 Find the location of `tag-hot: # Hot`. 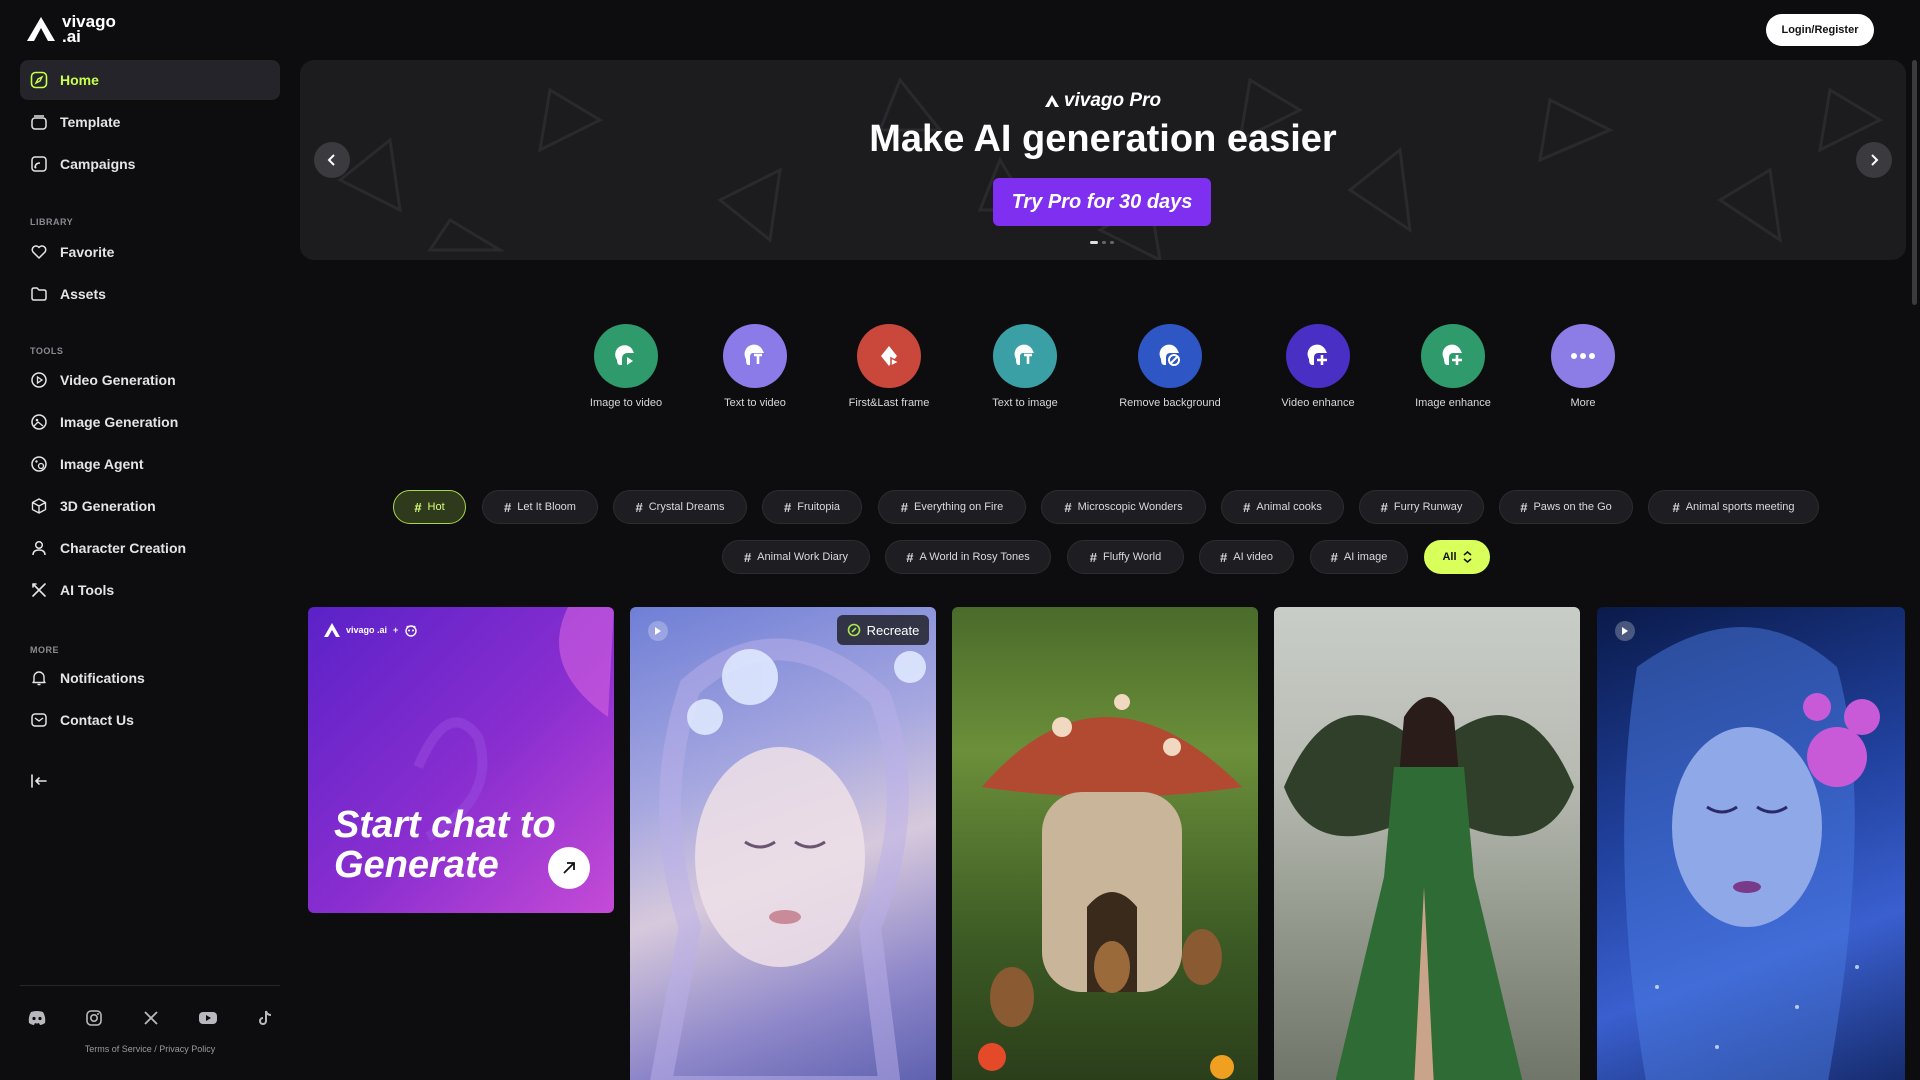

tag-hot: # Hot is located at coordinates (429, 507).